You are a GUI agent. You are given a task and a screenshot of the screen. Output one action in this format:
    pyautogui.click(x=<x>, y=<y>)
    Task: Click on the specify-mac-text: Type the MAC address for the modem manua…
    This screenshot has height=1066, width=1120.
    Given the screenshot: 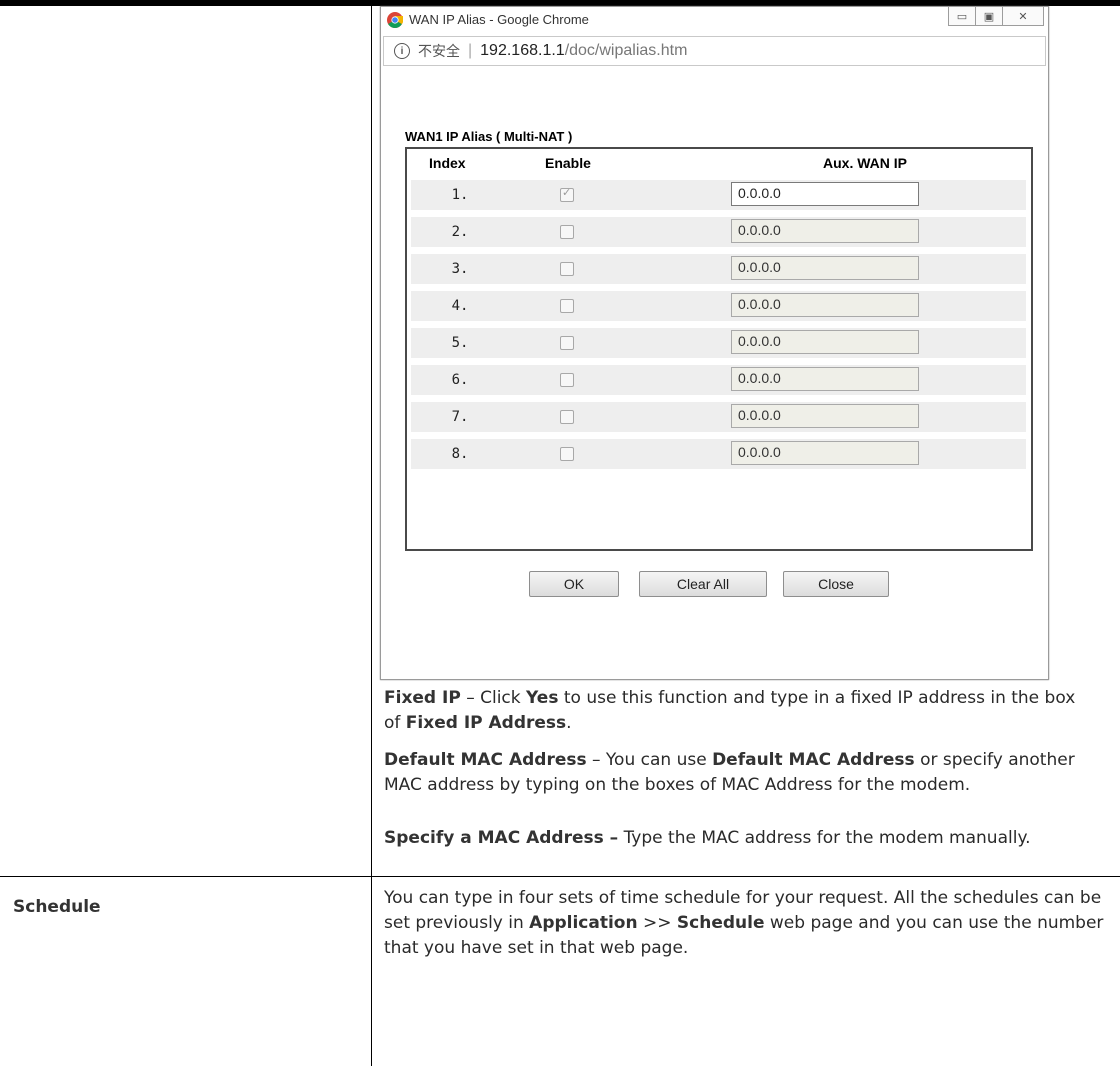 What is the action you would take?
    pyautogui.click(x=824, y=838)
    